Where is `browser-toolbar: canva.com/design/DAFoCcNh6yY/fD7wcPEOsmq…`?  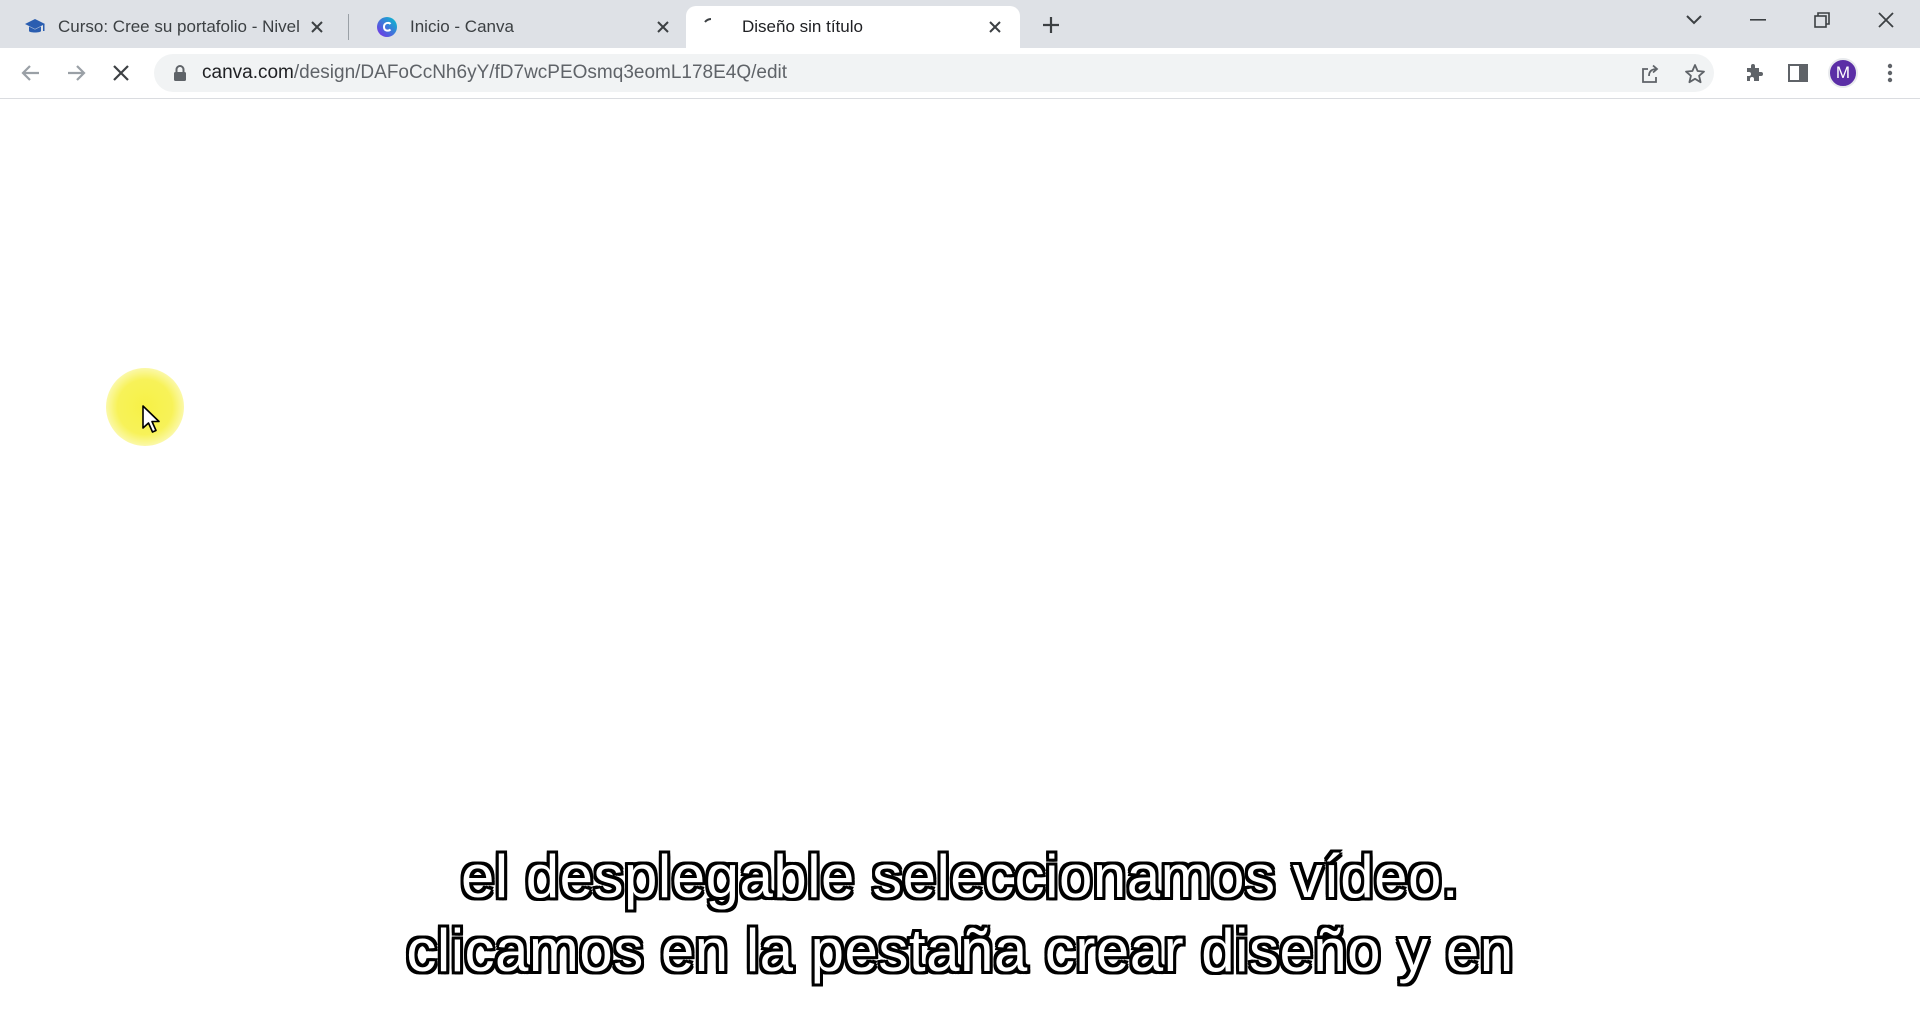
browser-toolbar: canva.com/design/DAFoCcNh6yY/fD7wcPEOsmq… is located at coordinates (960, 73).